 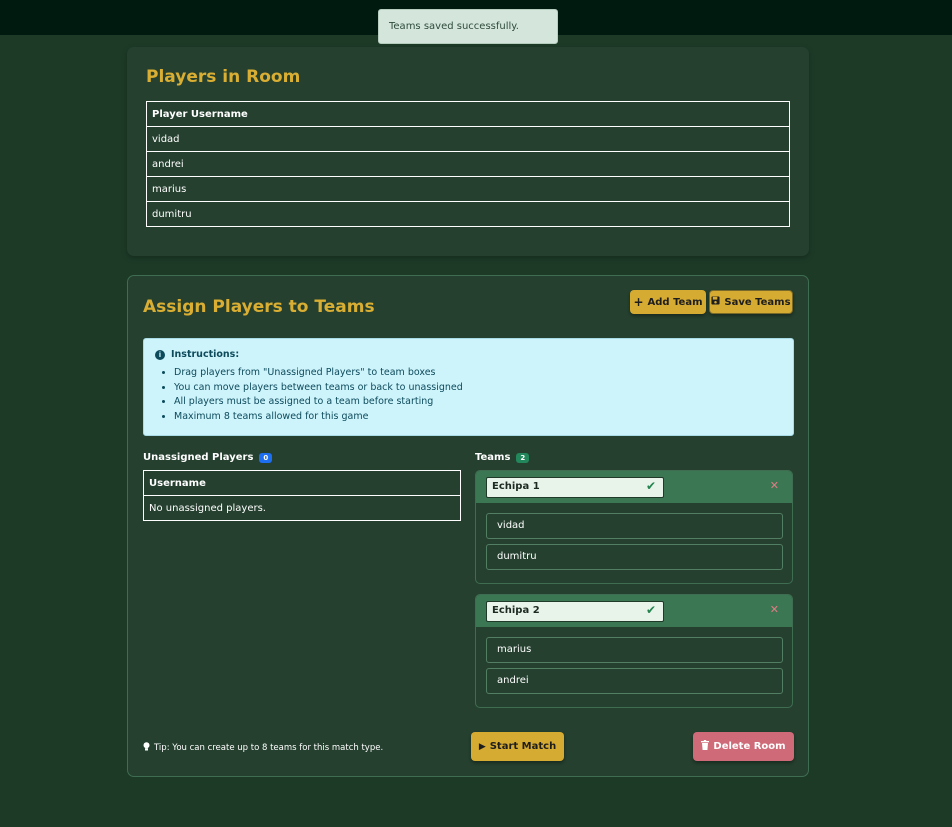 I want to click on play-icon: ▶, so click(x=482, y=746).